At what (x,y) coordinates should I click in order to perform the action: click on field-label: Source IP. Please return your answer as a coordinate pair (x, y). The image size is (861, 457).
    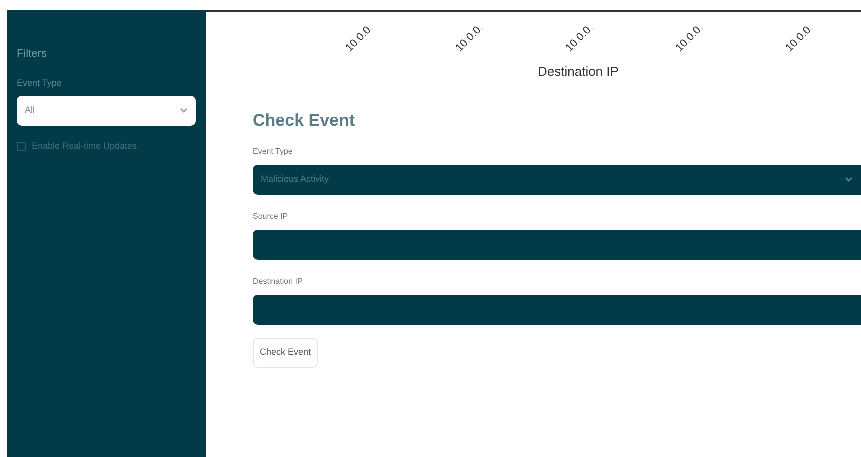
    Looking at the image, I should click on (271, 216).